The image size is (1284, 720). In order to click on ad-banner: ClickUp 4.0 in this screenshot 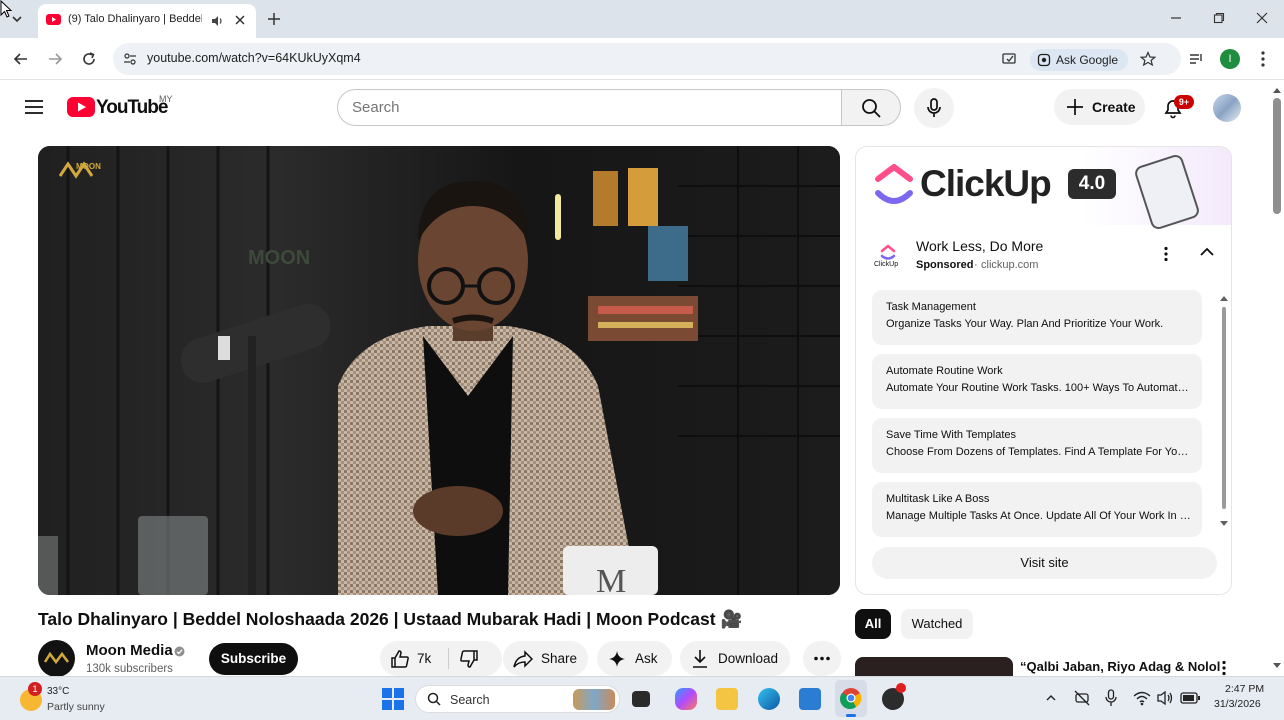, I will do `click(1043, 189)`.